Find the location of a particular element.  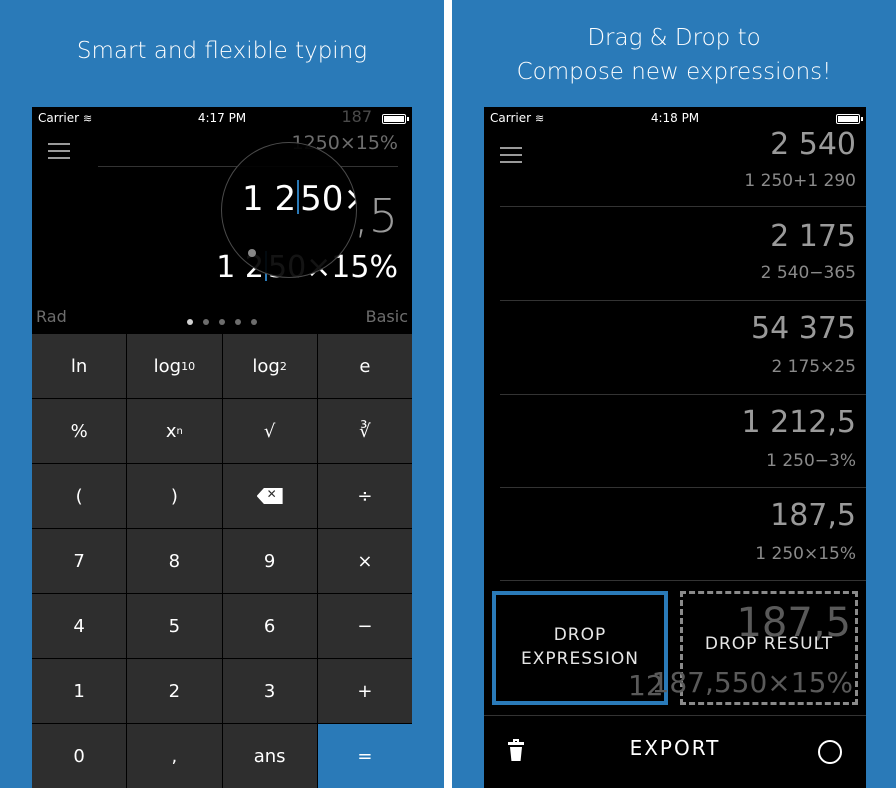

key-backspace is located at coordinates (269, 496).